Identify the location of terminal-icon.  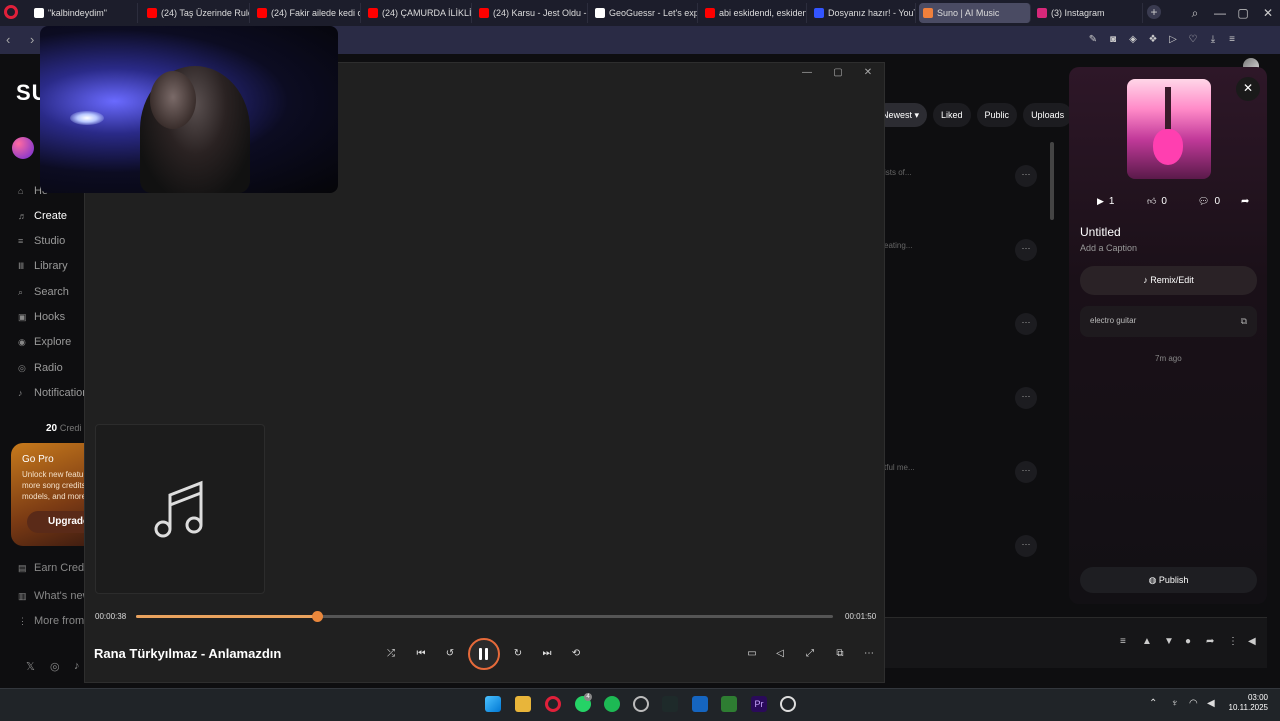
(670, 704).